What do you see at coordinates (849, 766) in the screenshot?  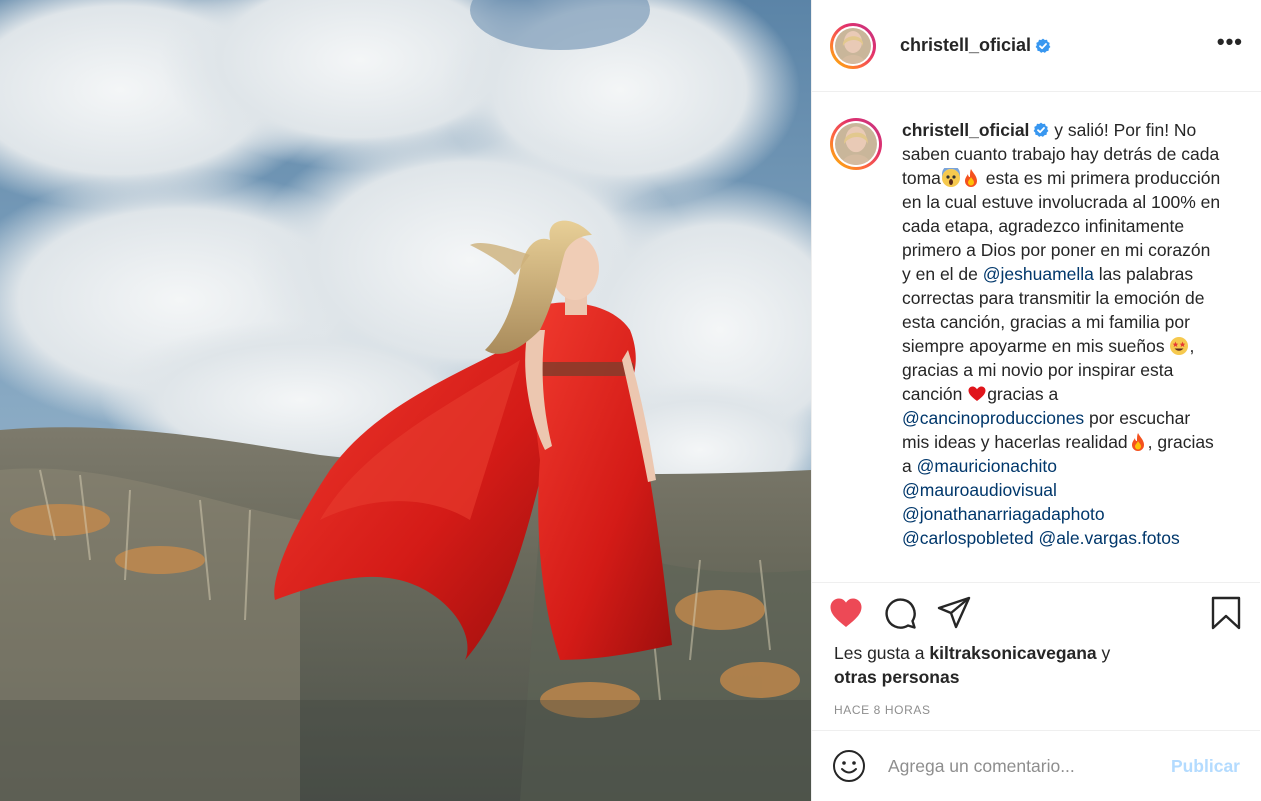 I see `emoji-icon` at bounding box center [849, 766].